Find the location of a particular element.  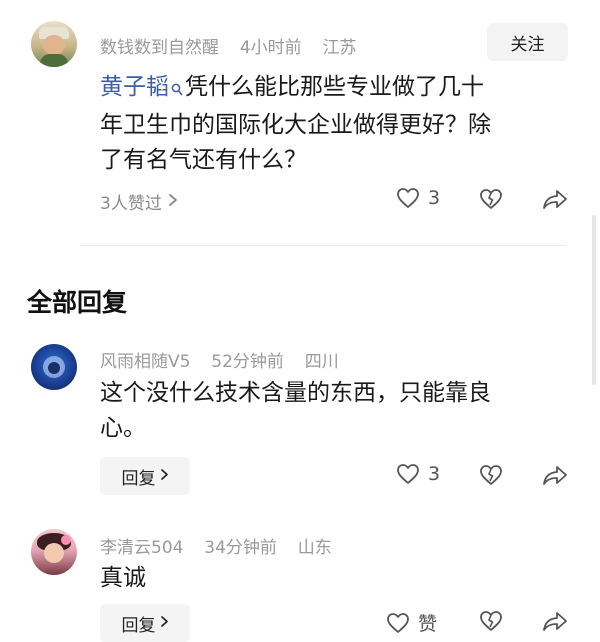

reply-username: 李清云504 is located at coordinates (141, 548).